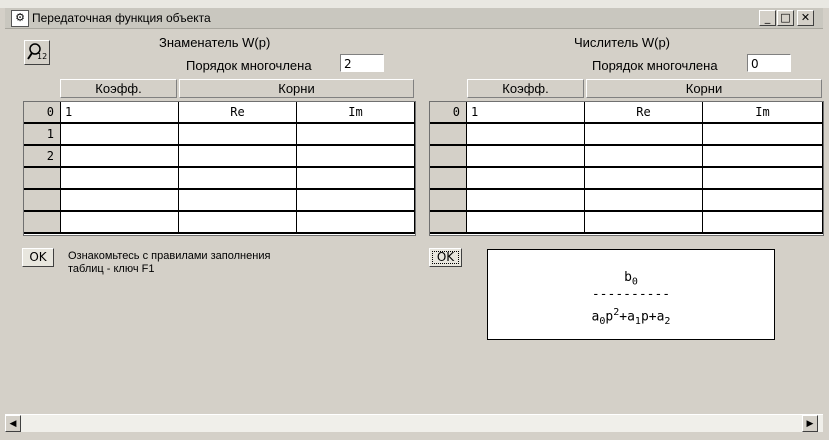 This screenshot has width=829, height=440. What do you see at coordinates (356, 135) in the screenshot?
I see `denominator-cell-r1-im` at bounding box center [356, 135].